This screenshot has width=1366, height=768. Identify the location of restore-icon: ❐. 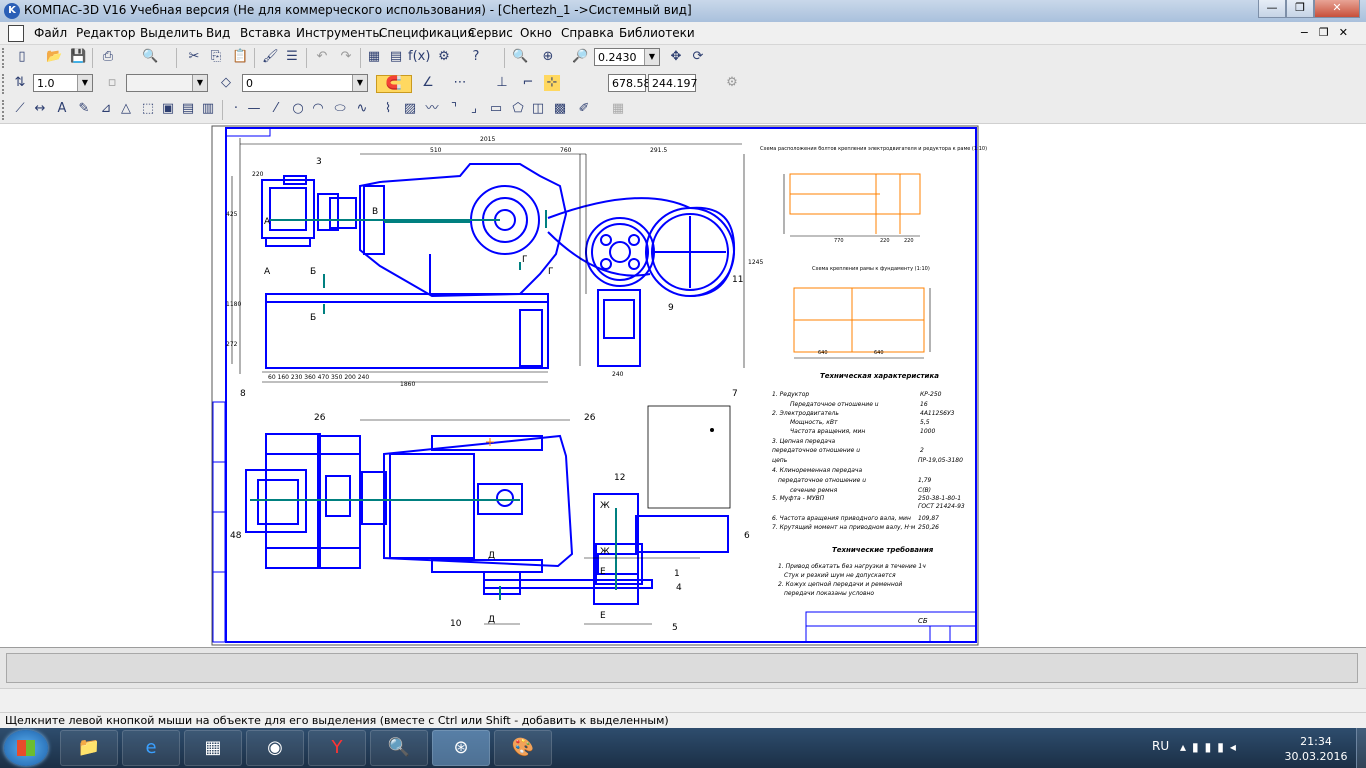
(1300, 9).